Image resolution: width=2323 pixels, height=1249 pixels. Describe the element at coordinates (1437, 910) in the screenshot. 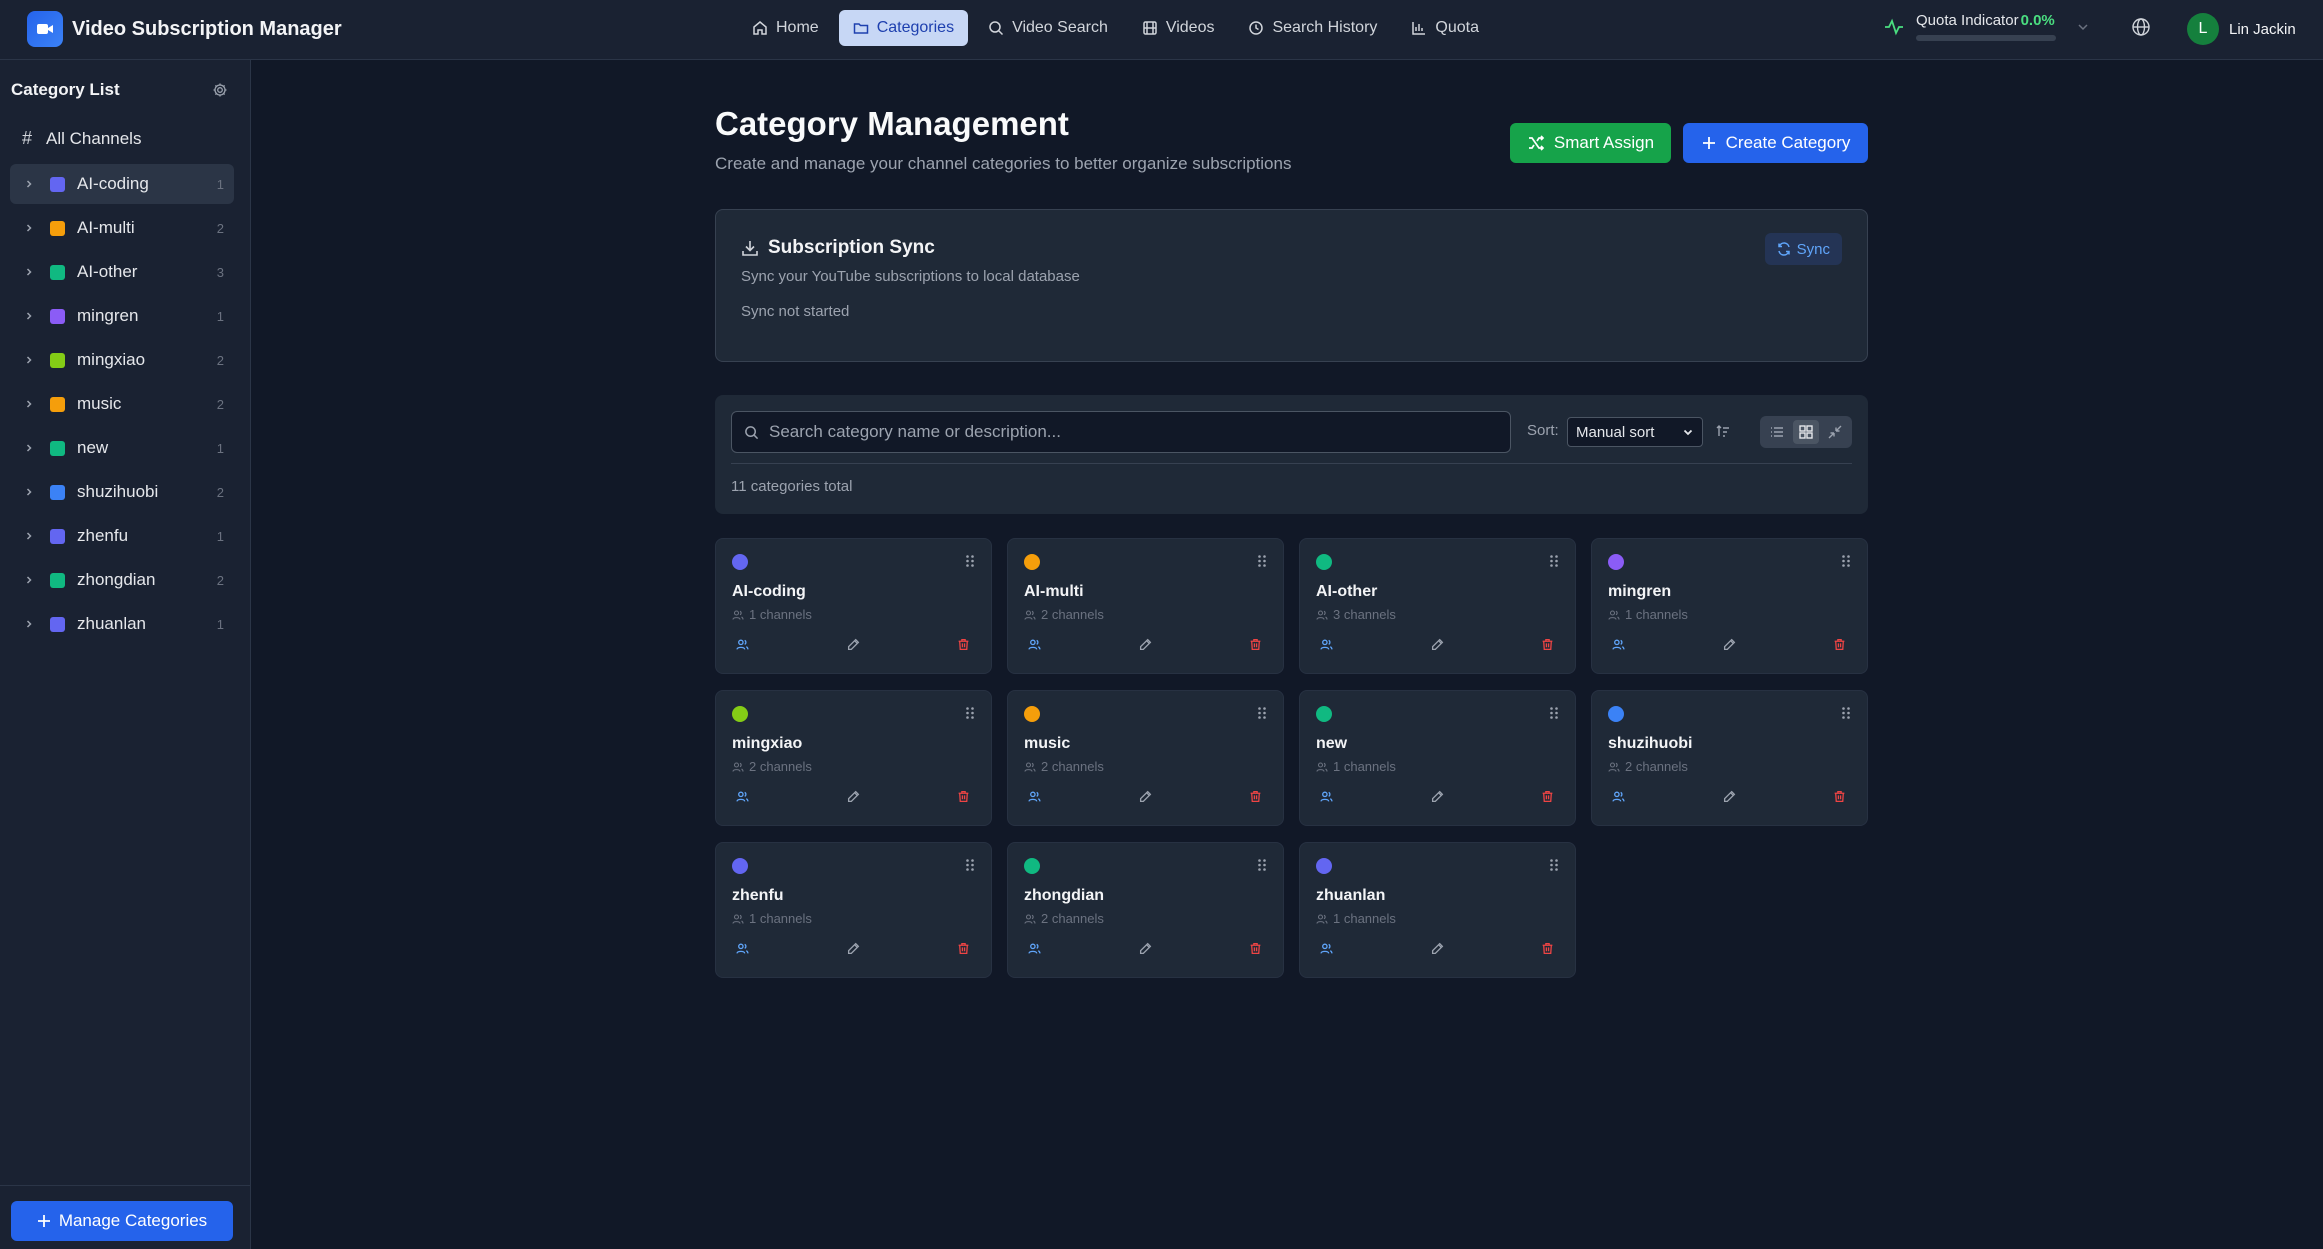

I see `category-card: zhuanlan 1 channels` at that location.